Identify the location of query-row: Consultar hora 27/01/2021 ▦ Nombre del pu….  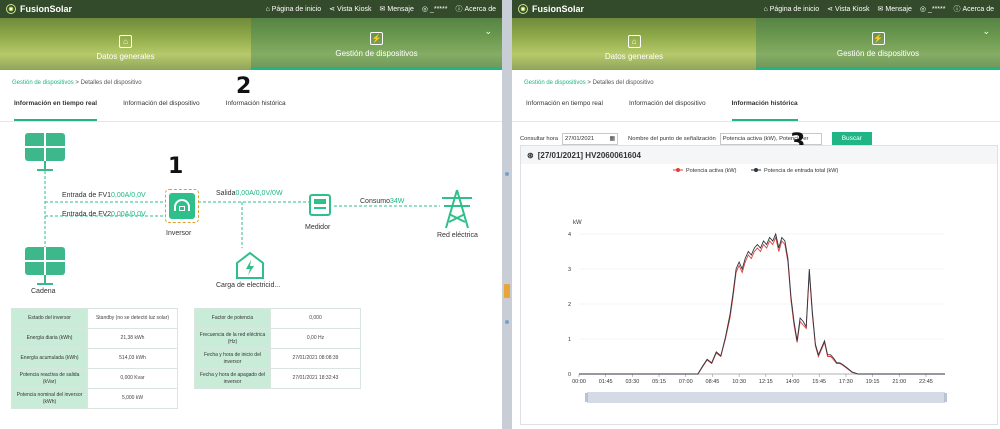
(756, 133).